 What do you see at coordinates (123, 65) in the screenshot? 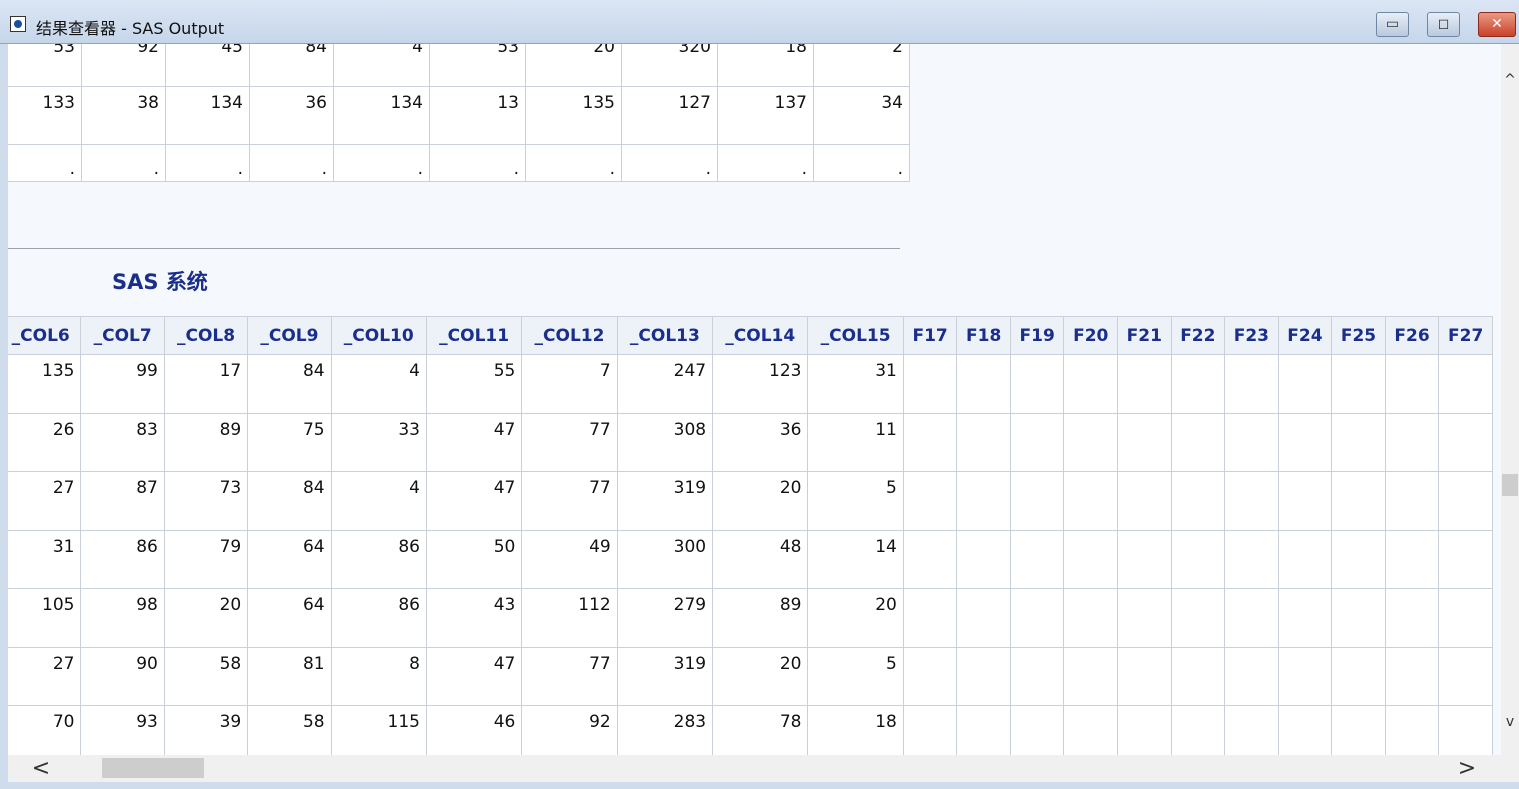
I see `table-cell: 92` at bounding box center [123, 65].